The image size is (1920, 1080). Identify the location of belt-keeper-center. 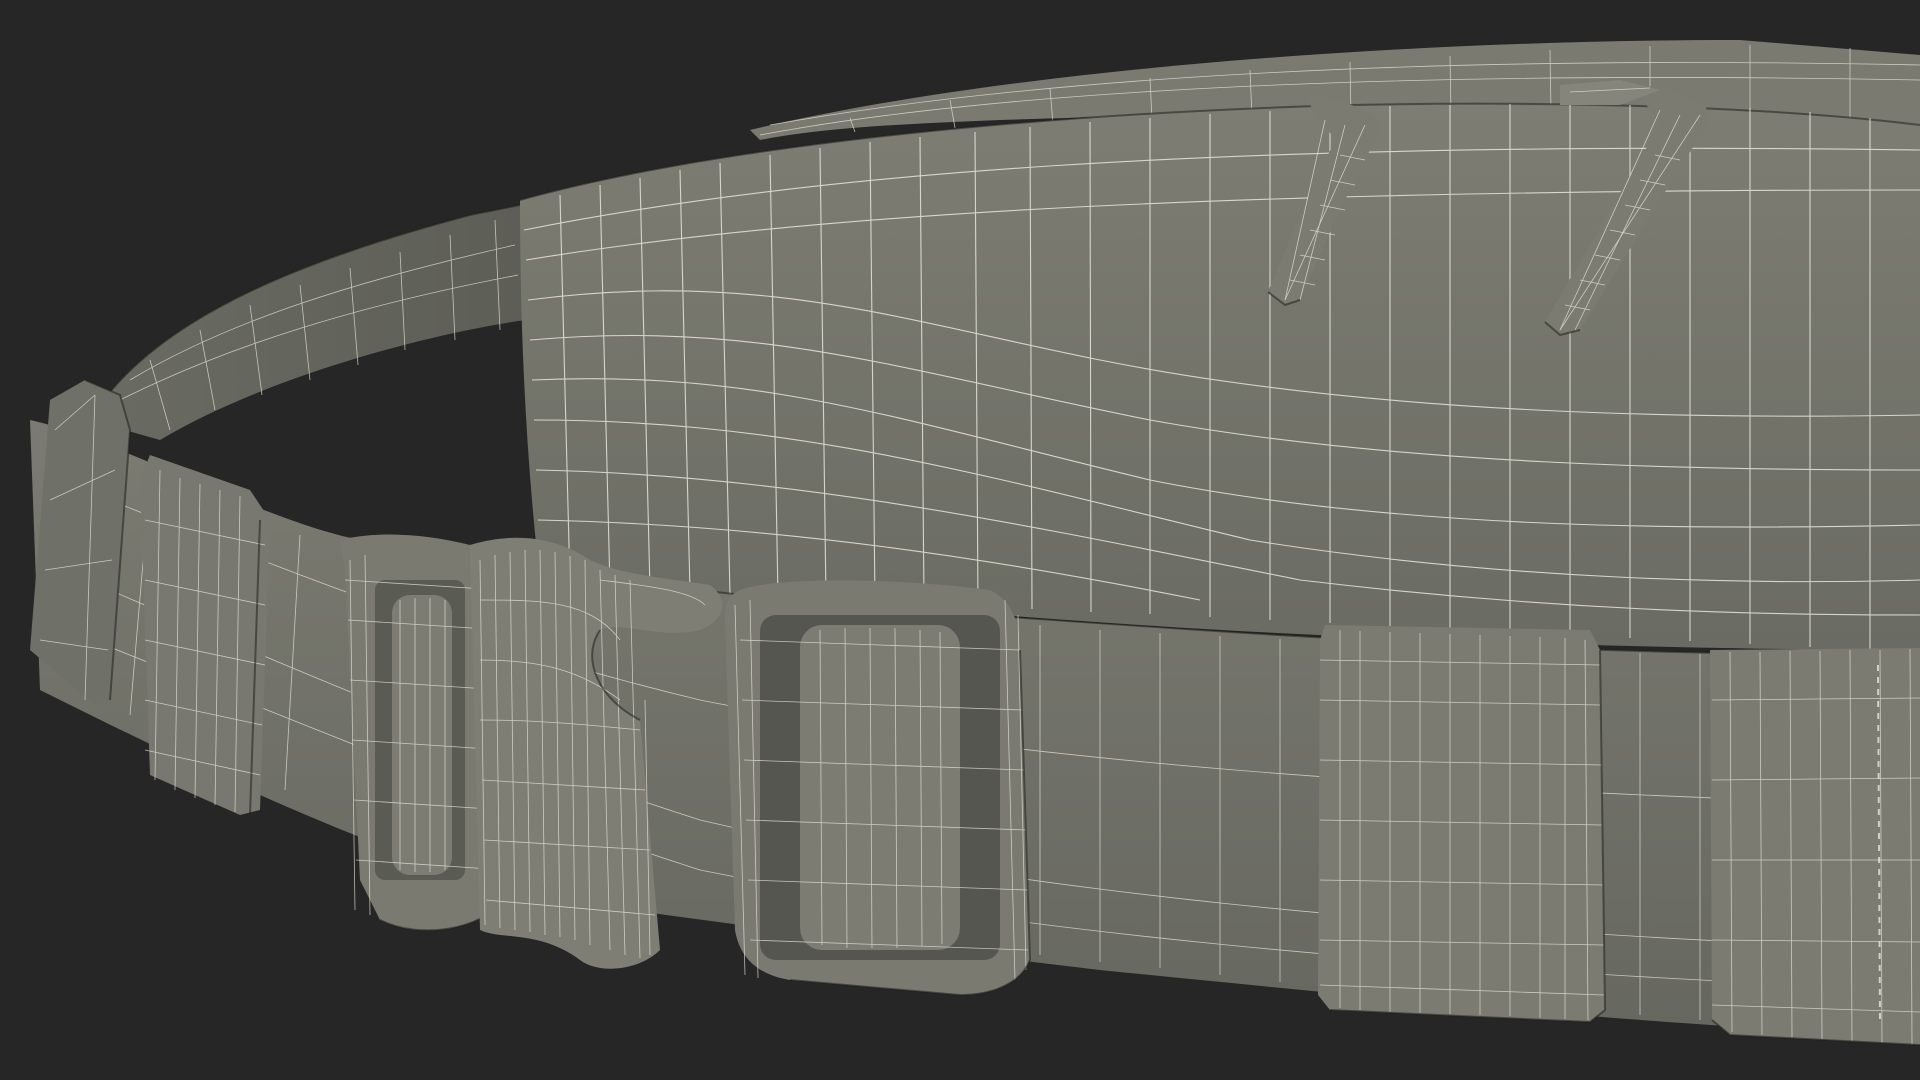
(1462, 824).